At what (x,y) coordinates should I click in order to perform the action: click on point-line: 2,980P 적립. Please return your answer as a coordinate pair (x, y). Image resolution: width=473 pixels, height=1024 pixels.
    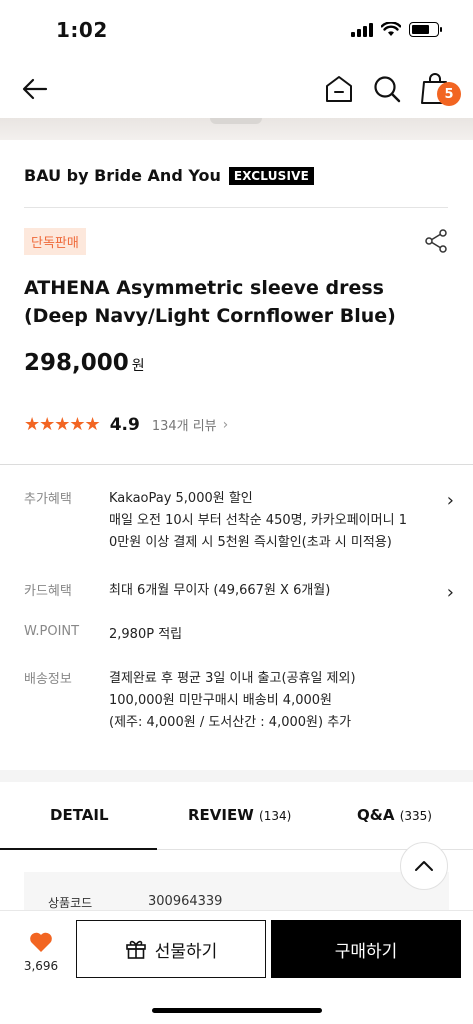
    Looking at the image, I should click on (146, 634).